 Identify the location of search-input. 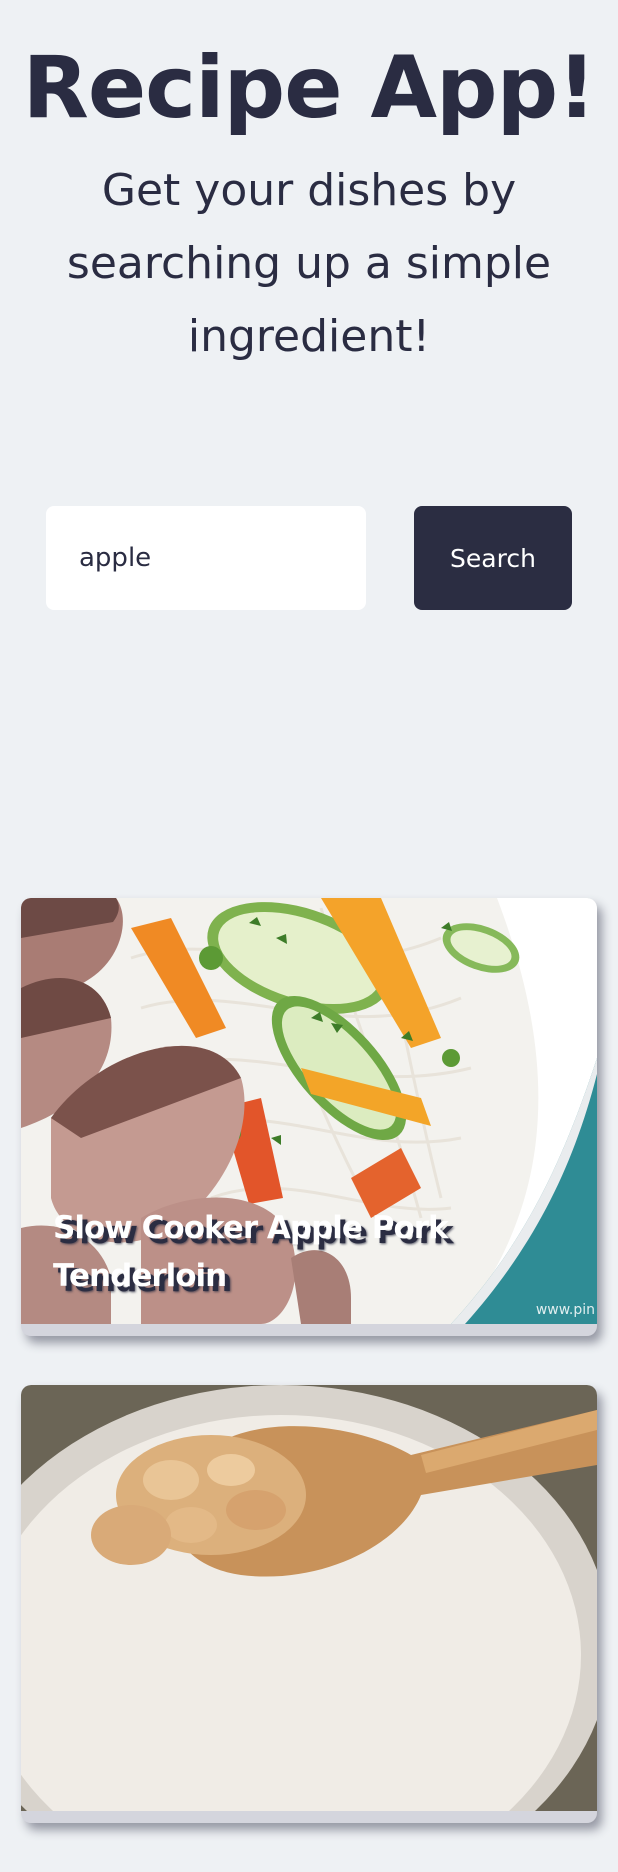
(206, 558).